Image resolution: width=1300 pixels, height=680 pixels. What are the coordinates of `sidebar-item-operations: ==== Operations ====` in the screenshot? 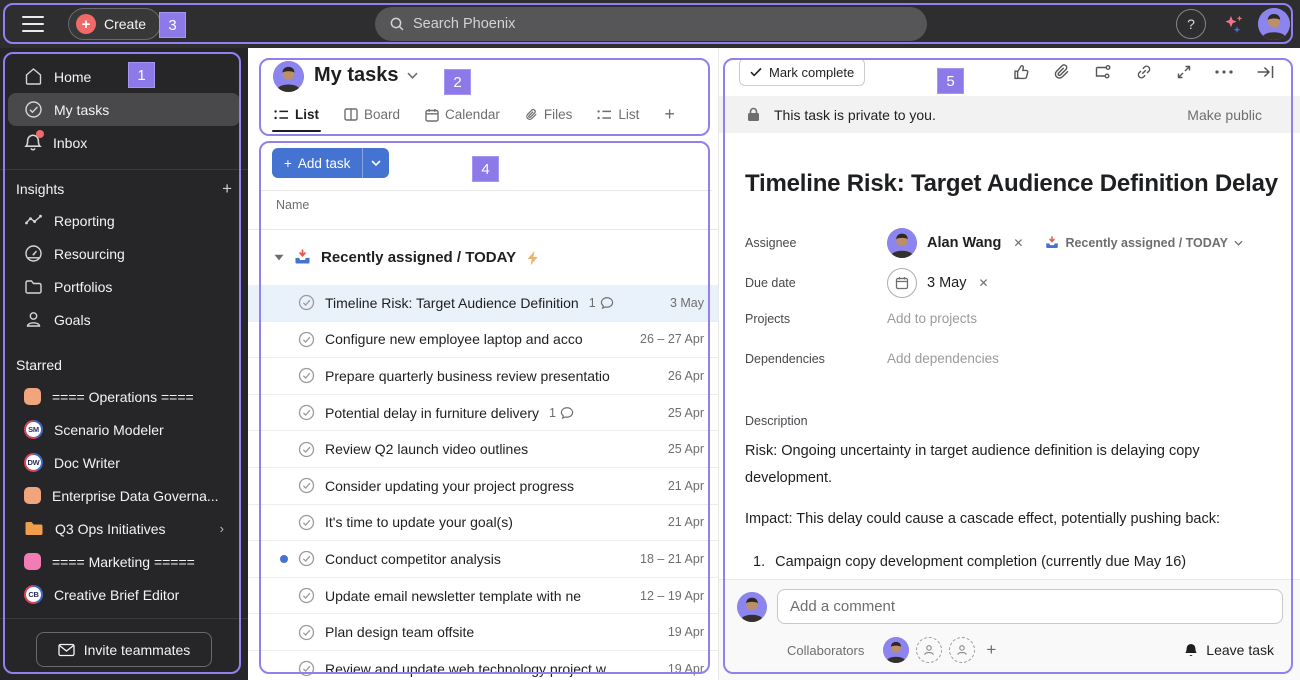 It's located at (124, 396).